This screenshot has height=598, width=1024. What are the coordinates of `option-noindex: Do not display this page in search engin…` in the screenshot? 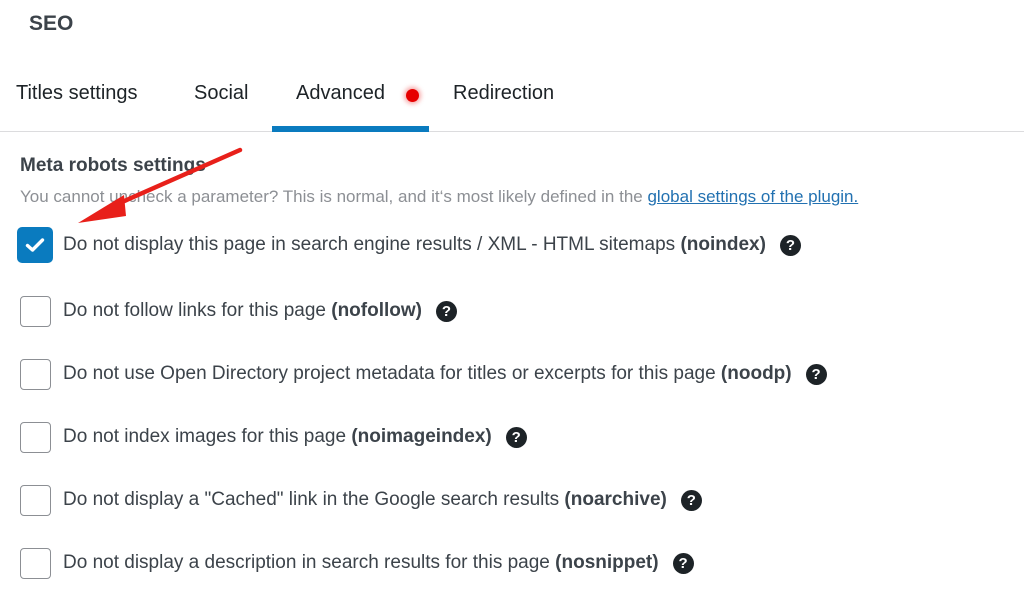 It's located at (409, 245).